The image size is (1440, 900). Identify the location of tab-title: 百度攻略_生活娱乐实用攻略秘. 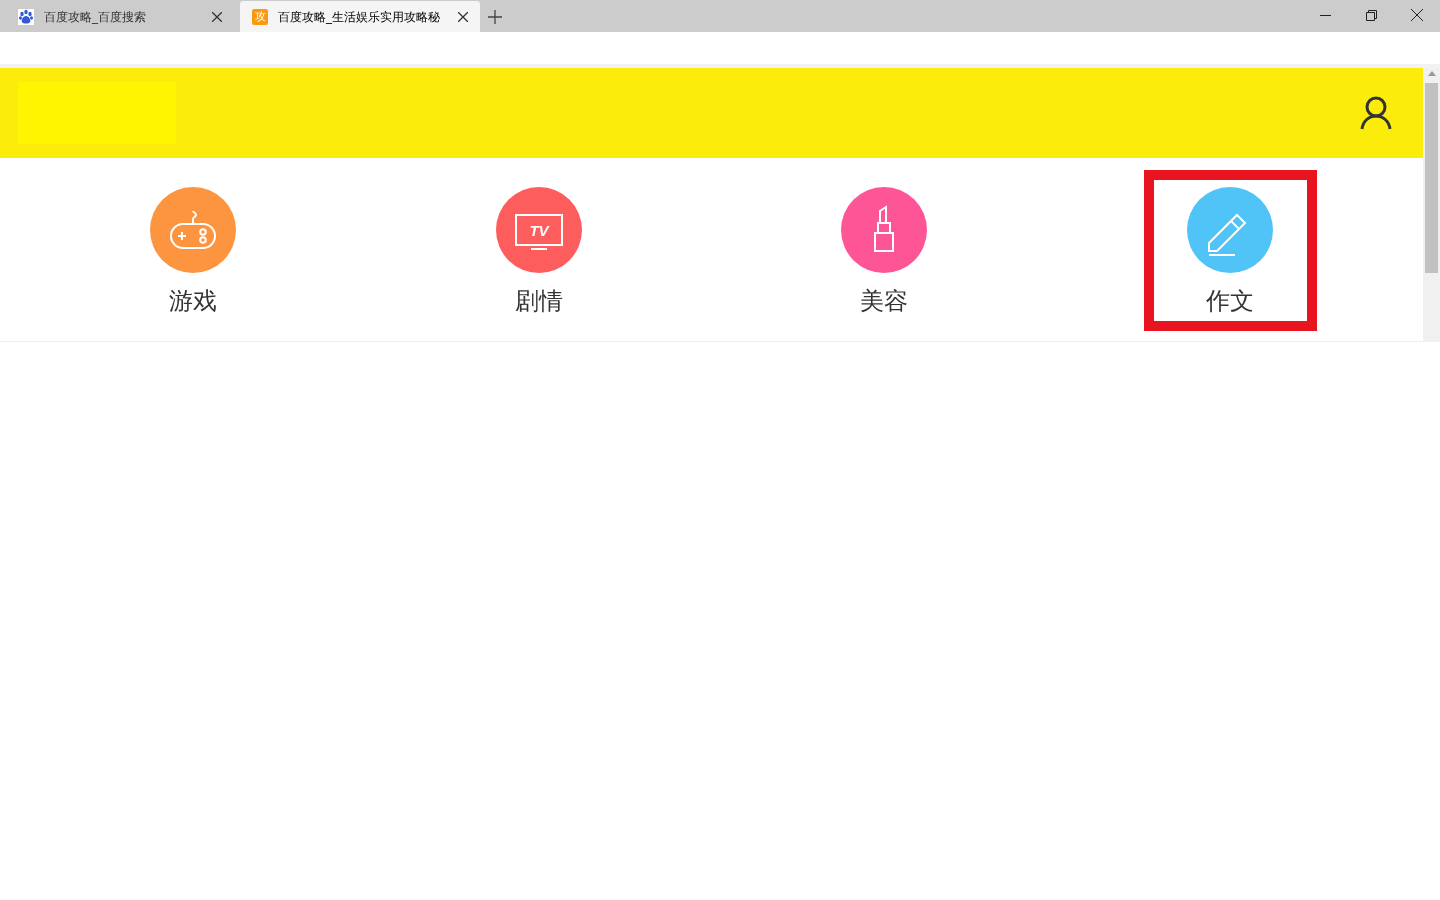
(359, 17).